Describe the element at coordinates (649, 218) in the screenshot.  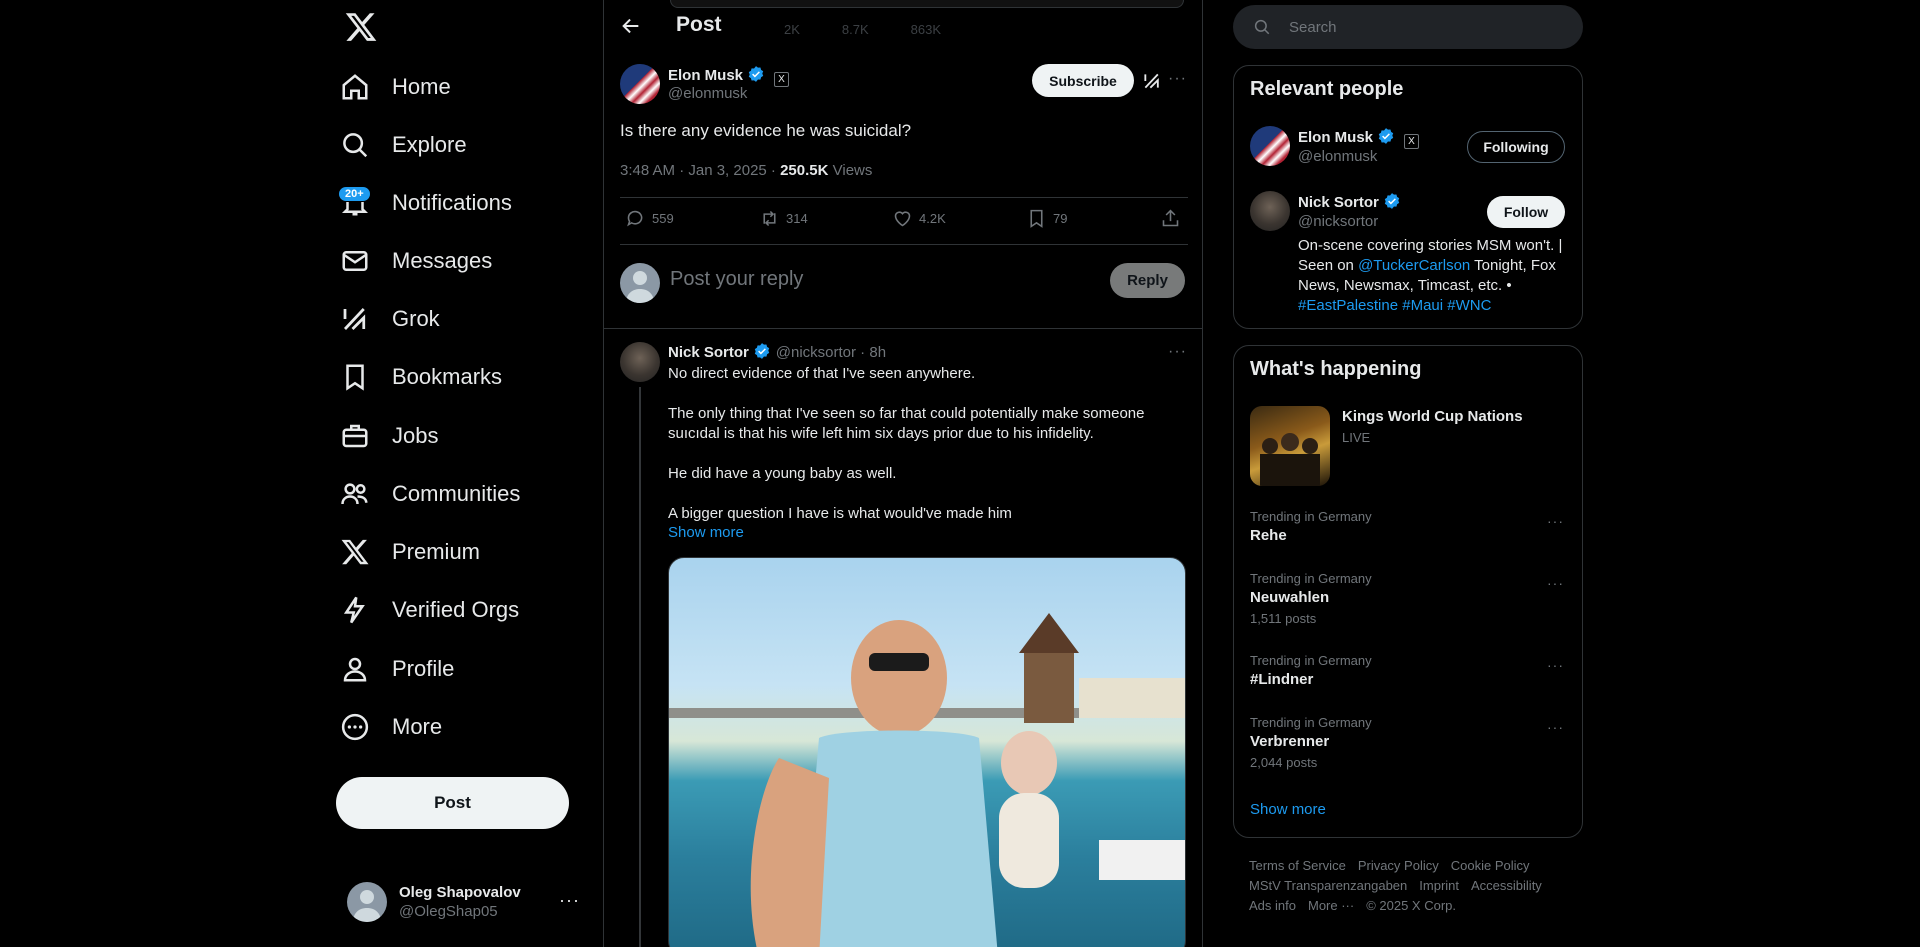
I see `reply-action: 559` at that location.